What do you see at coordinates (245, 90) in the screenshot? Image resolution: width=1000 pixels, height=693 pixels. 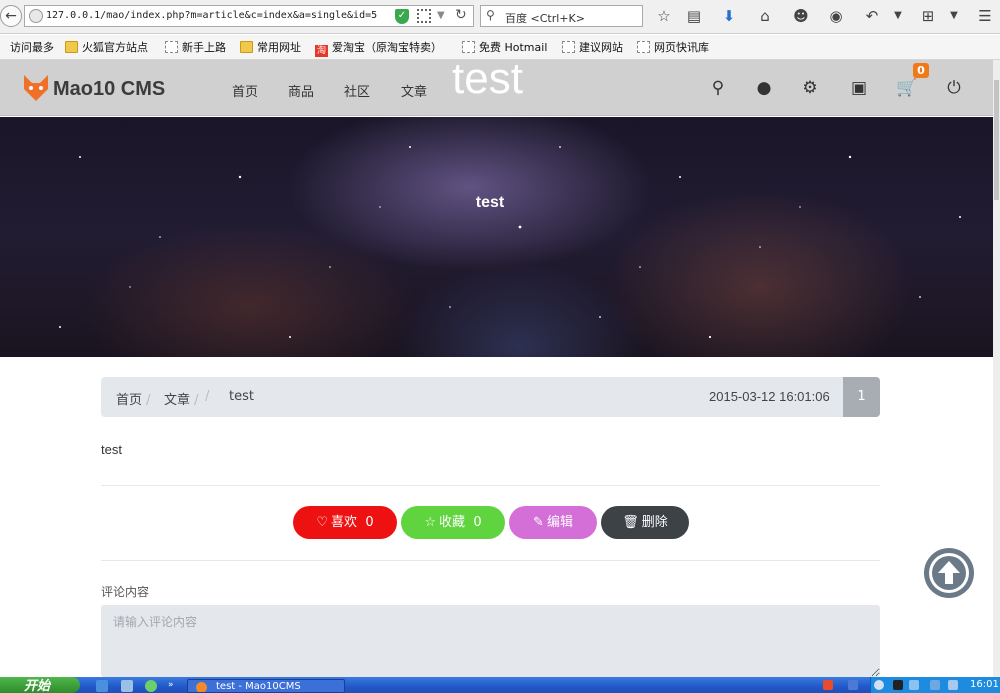 I see `nav-home: 首页` at bounding box center [245, 90].